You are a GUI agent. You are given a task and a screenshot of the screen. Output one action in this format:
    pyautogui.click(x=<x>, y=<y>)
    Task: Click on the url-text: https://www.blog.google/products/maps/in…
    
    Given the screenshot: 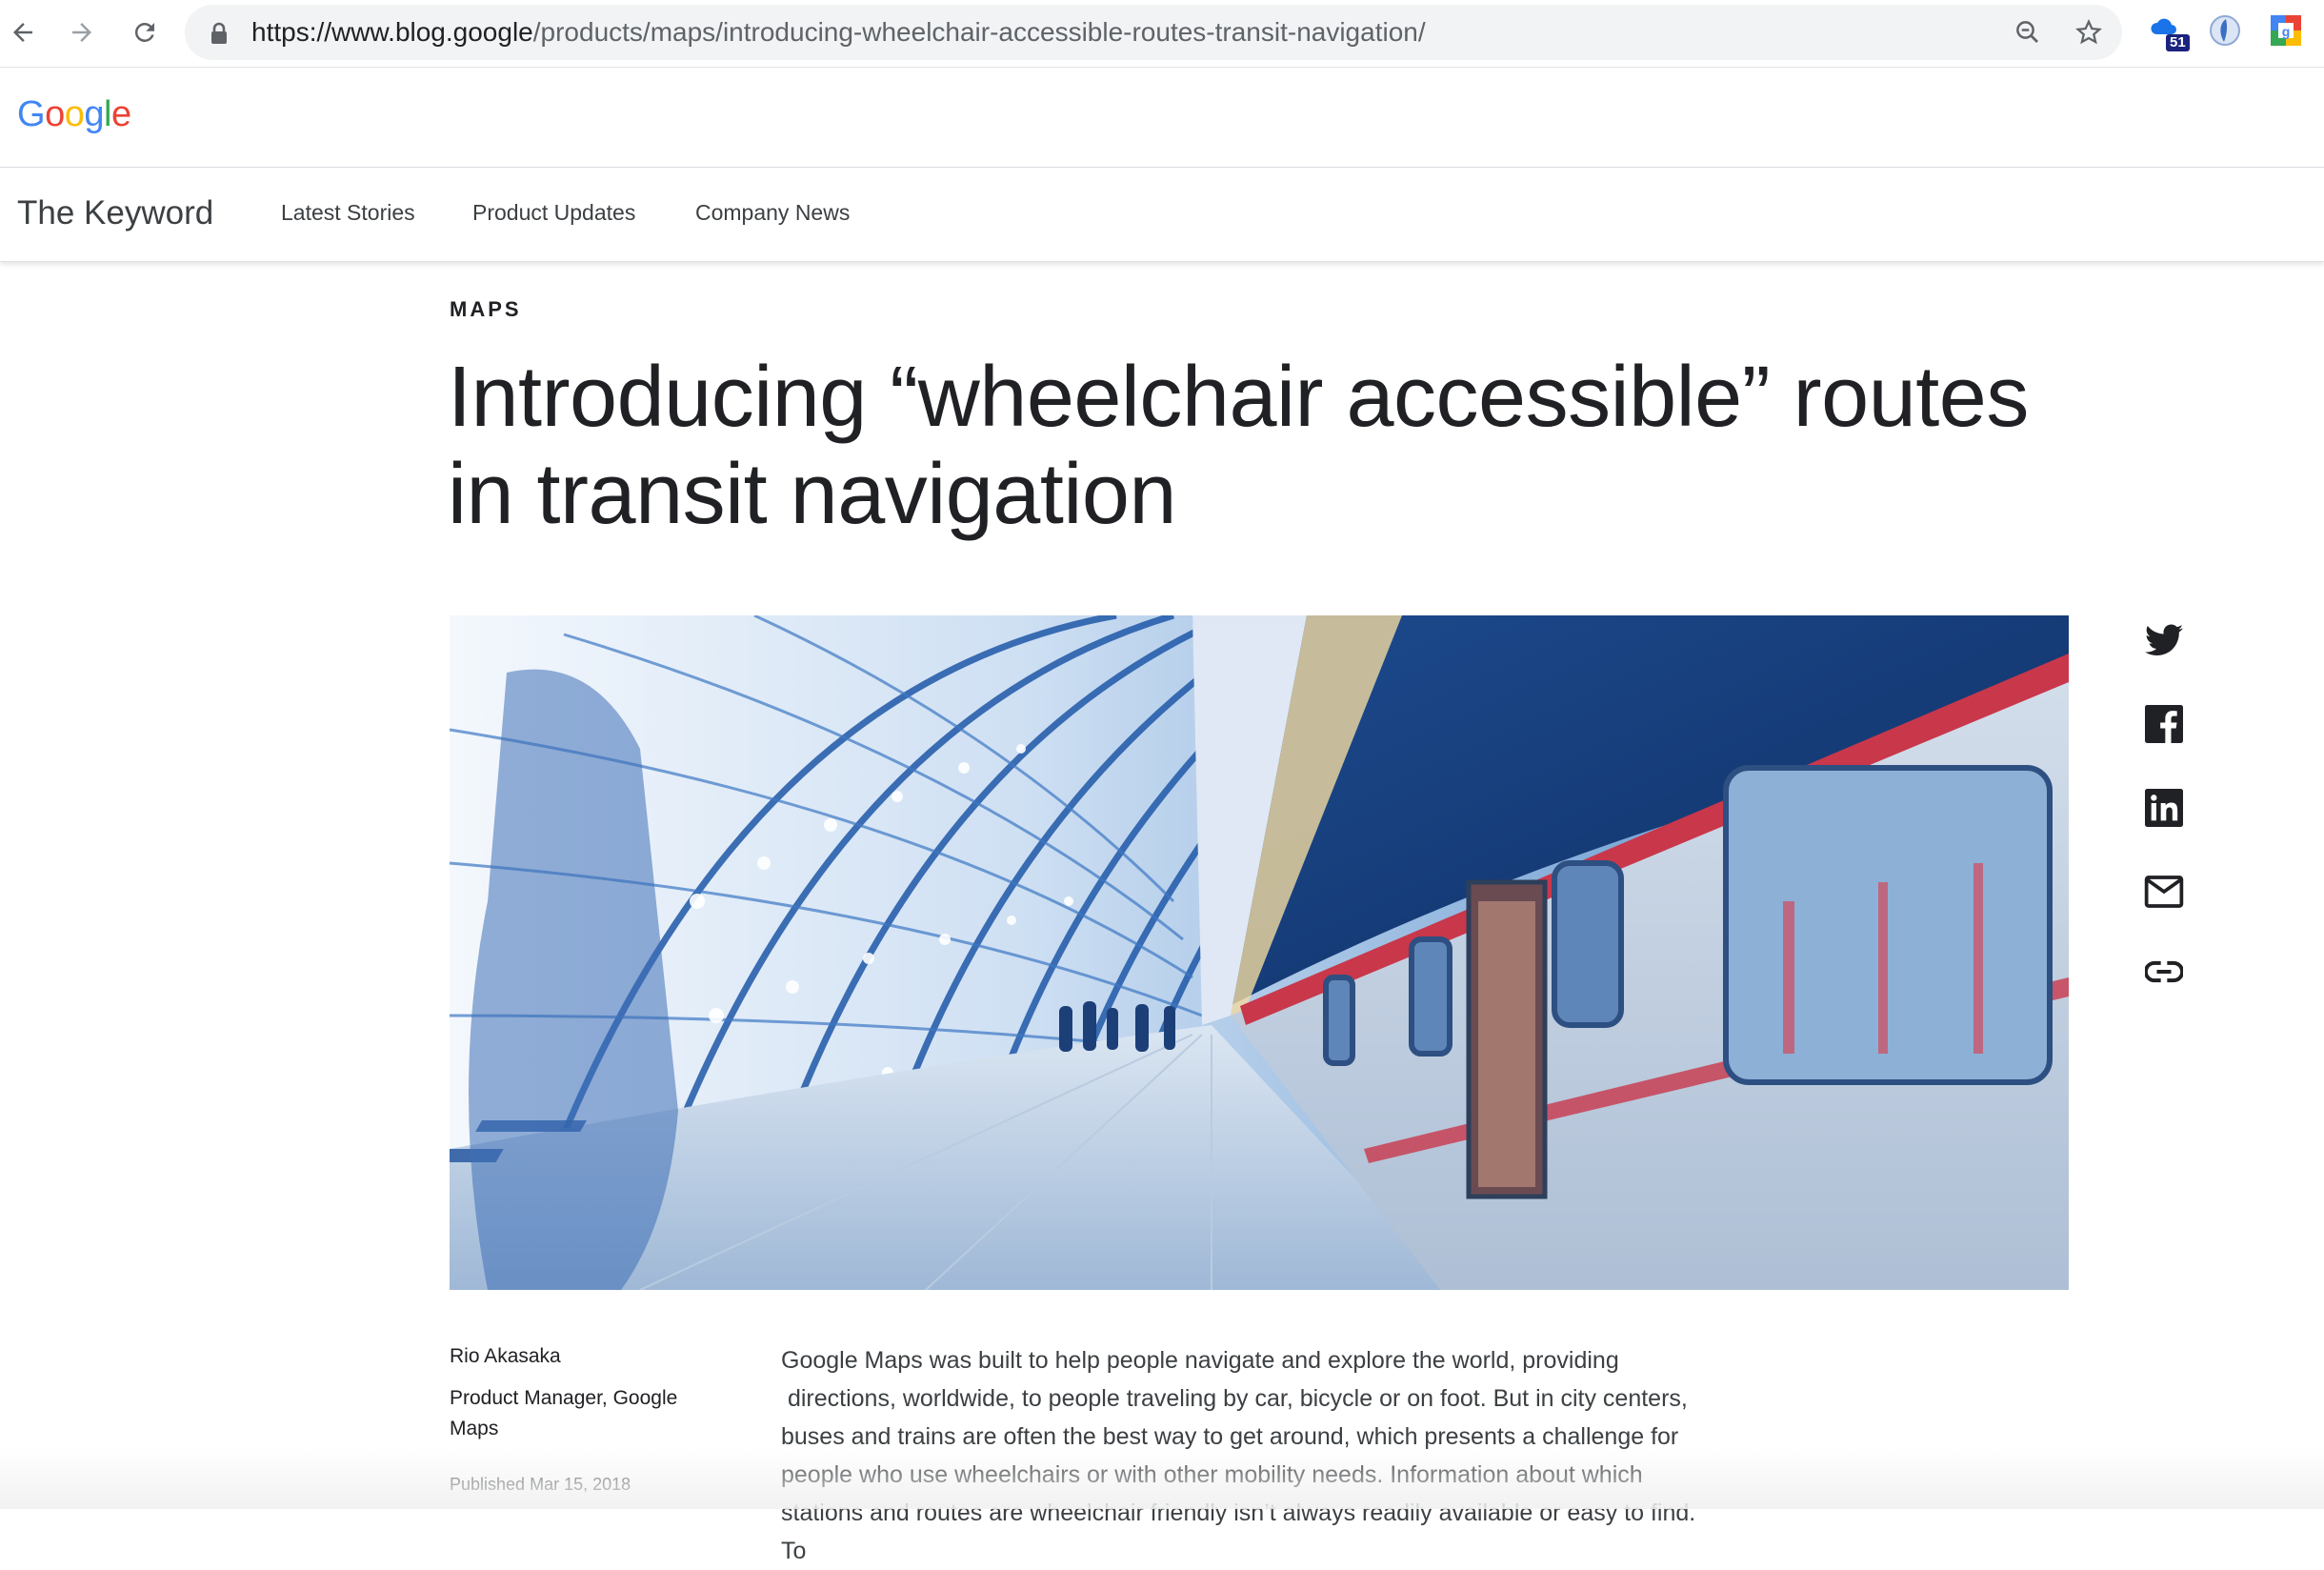 What is the action you would take?
    pyautogui.click(x=838, y=32)
    